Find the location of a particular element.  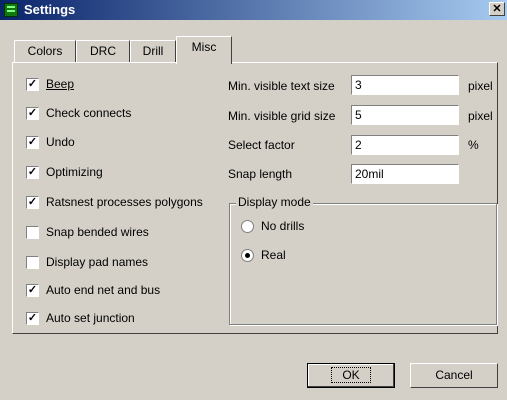

optimizing-checkbox: ✓ is located at coordinates (32, 172).